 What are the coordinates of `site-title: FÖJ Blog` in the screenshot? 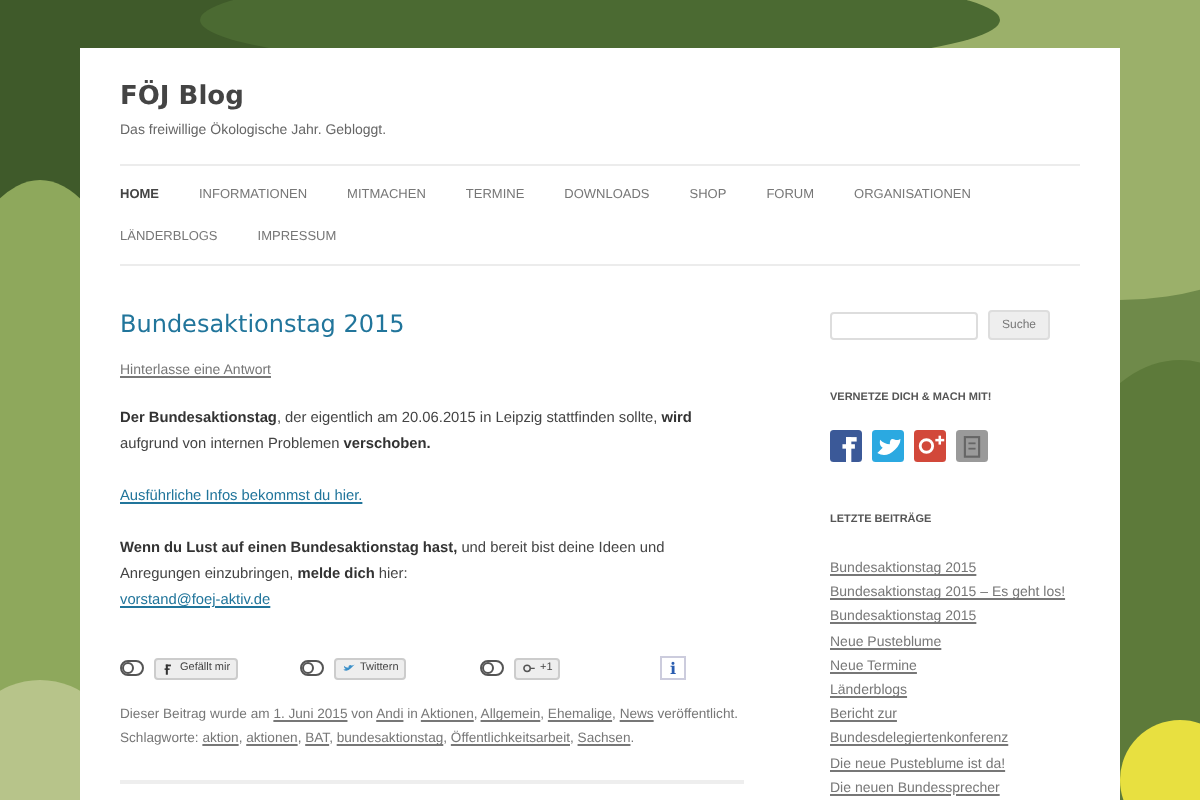 It's located at (182, 97).